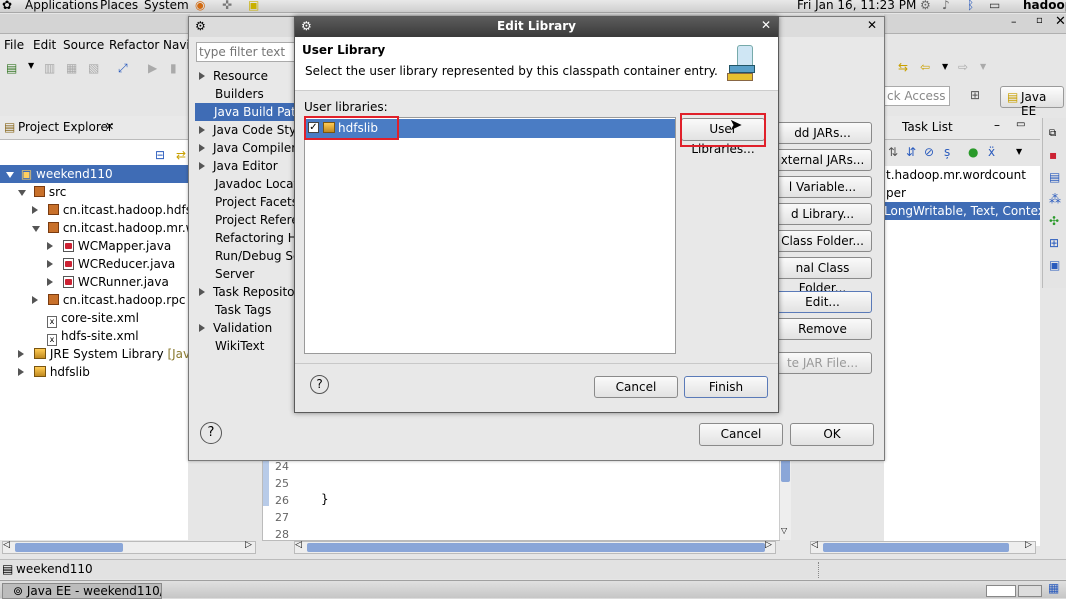 This screenshot has height=599, width=1066. Describe the element at coordinates (238, 166) in the screenshot. I see `category-java-editor: Java Editor` at that location.